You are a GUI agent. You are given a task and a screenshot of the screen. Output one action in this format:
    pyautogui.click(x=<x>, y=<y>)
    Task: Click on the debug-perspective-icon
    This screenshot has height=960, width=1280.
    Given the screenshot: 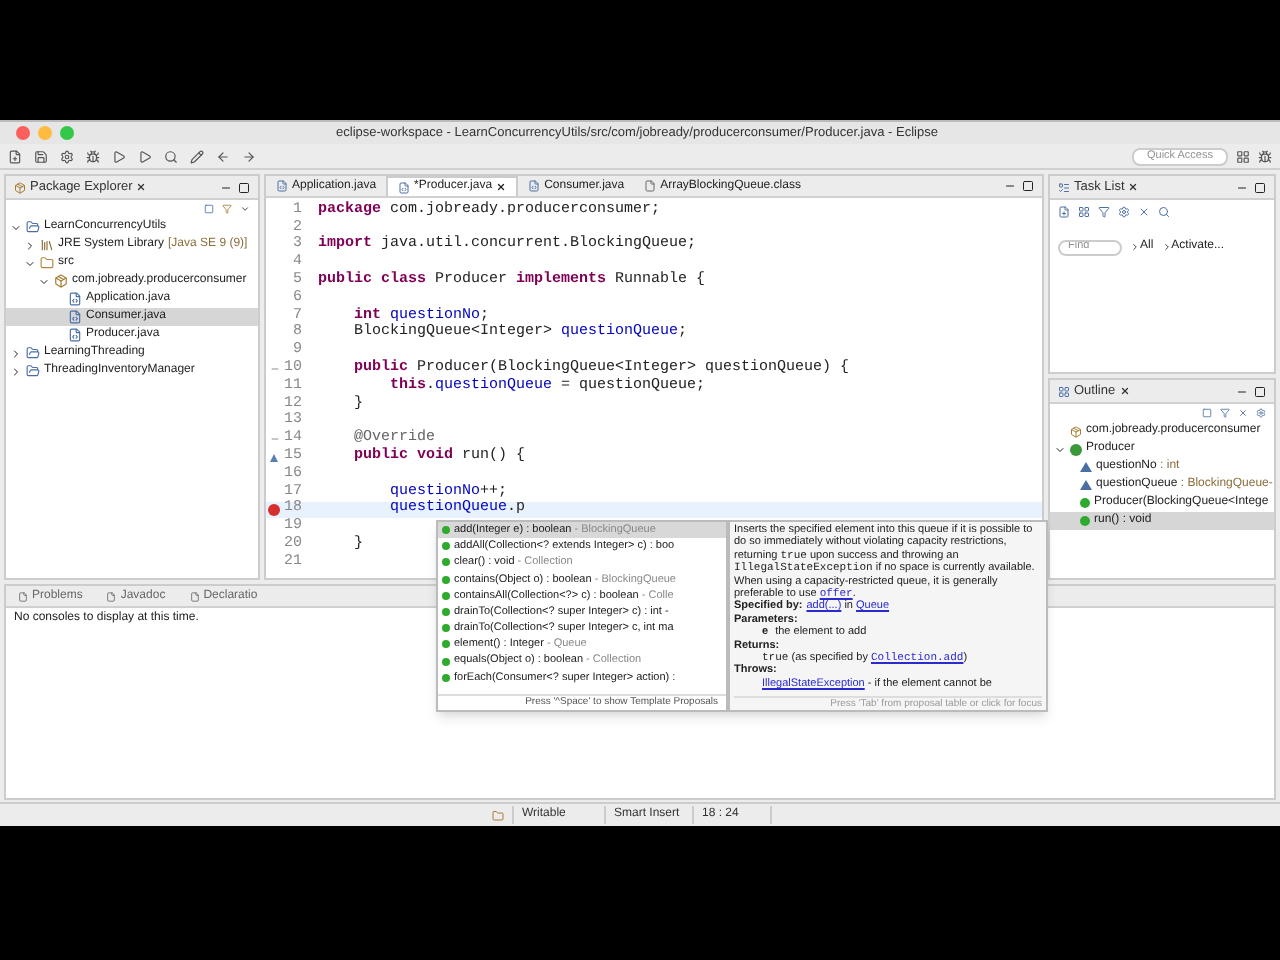 What is the action you would take?
    pyautogui.click(x=1265, y=156)
    